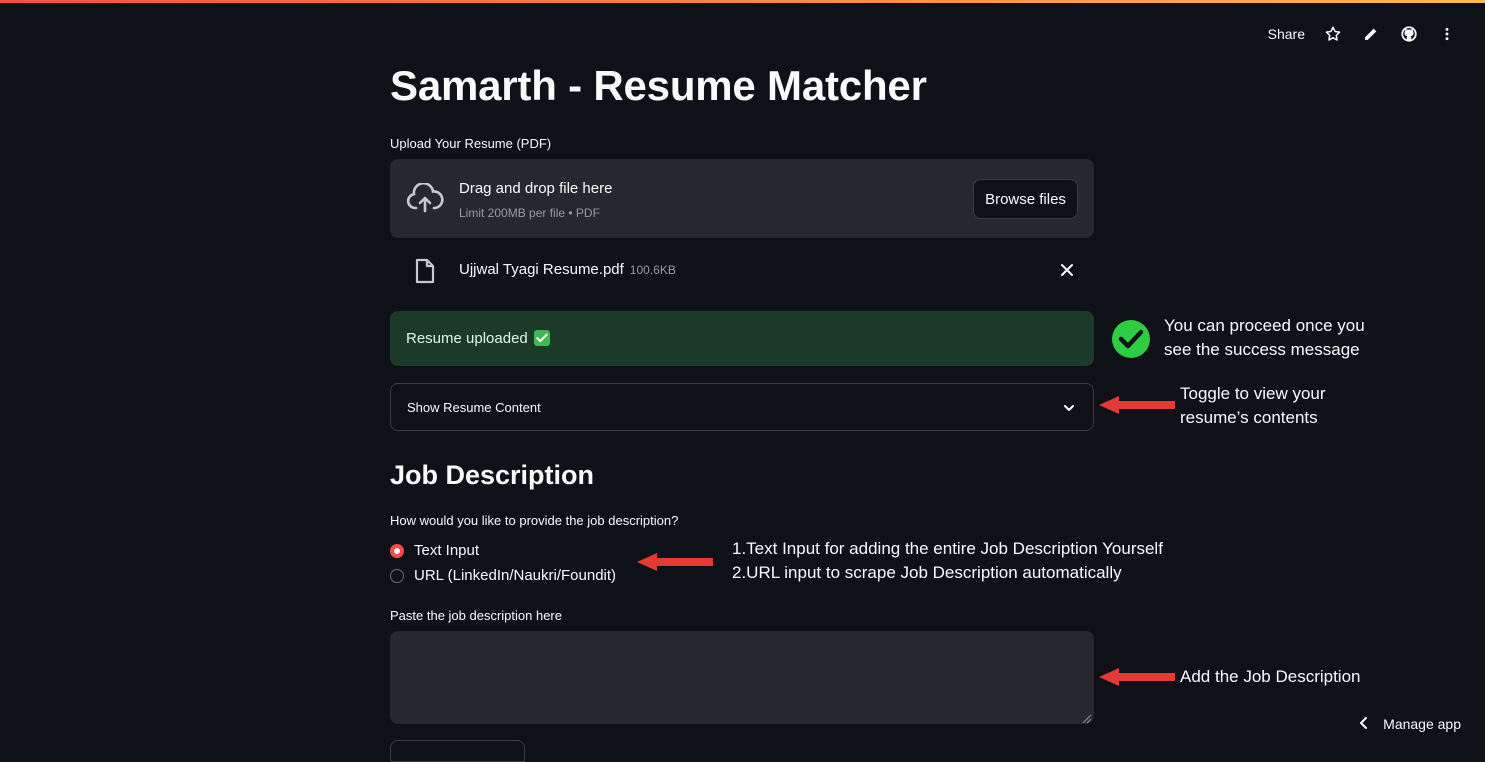 This screenshot has width=1485, height=762. What do you see at coordinates (1409, 34) in the screenshot?
I see `github-icon` at bounding box center [1409, 34].